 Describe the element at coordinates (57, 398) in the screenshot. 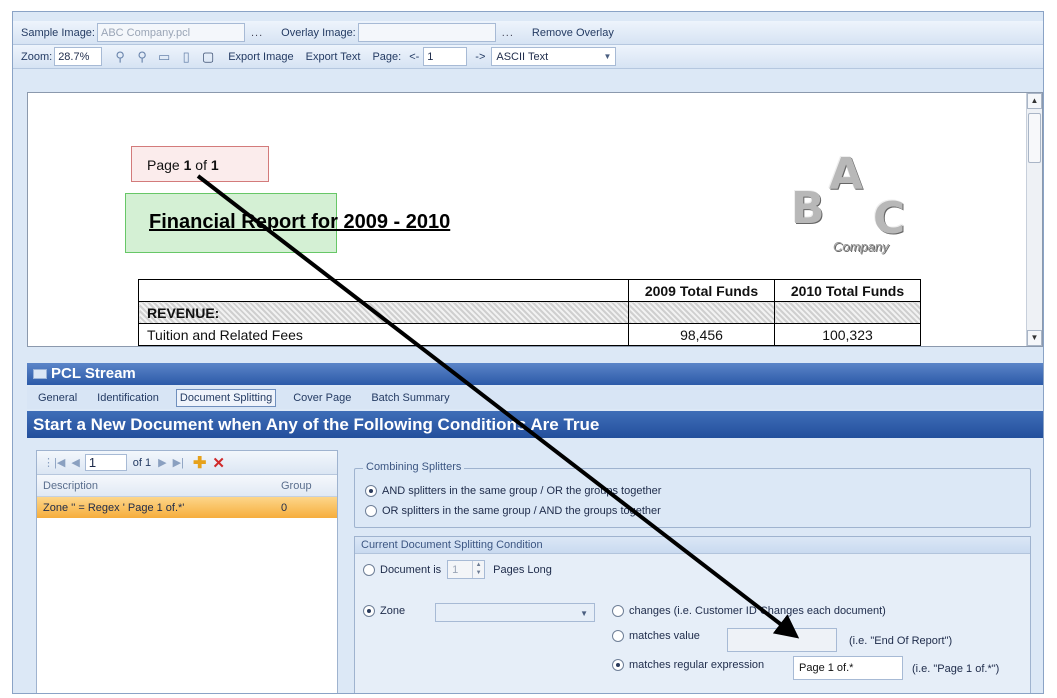

I see `tab-general: General` at that location.